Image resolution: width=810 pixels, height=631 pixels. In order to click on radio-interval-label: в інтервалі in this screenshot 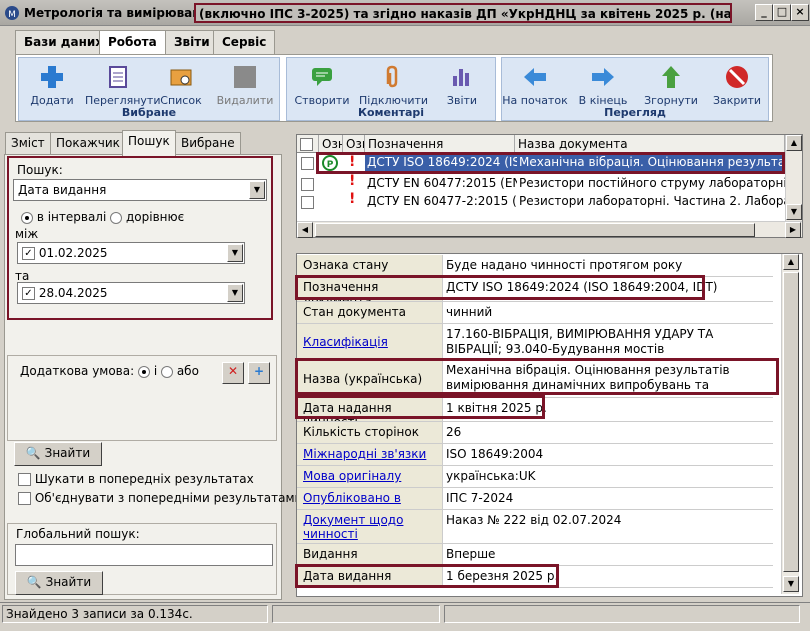, I will do `click(71, 217)`.